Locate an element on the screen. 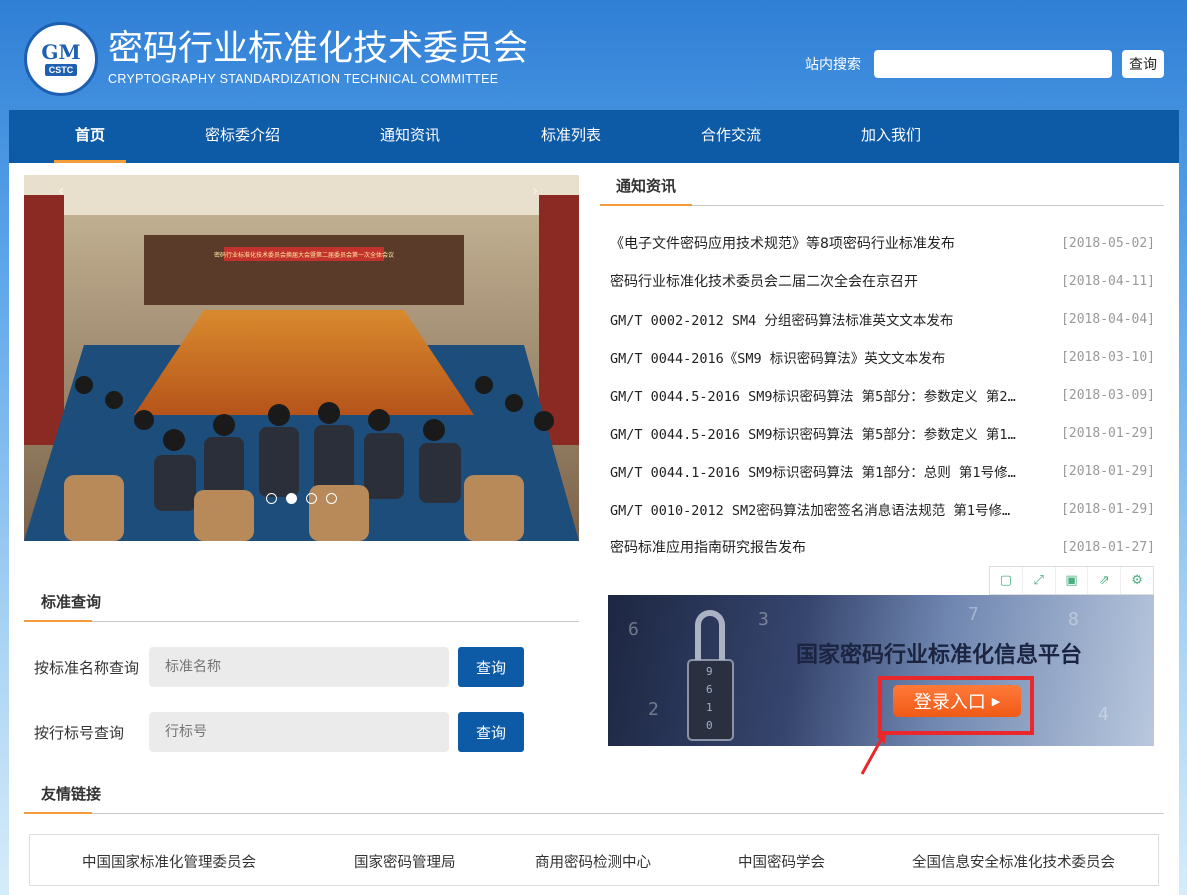  share-icon: ⇗ is located at coordinates (1105, 580).